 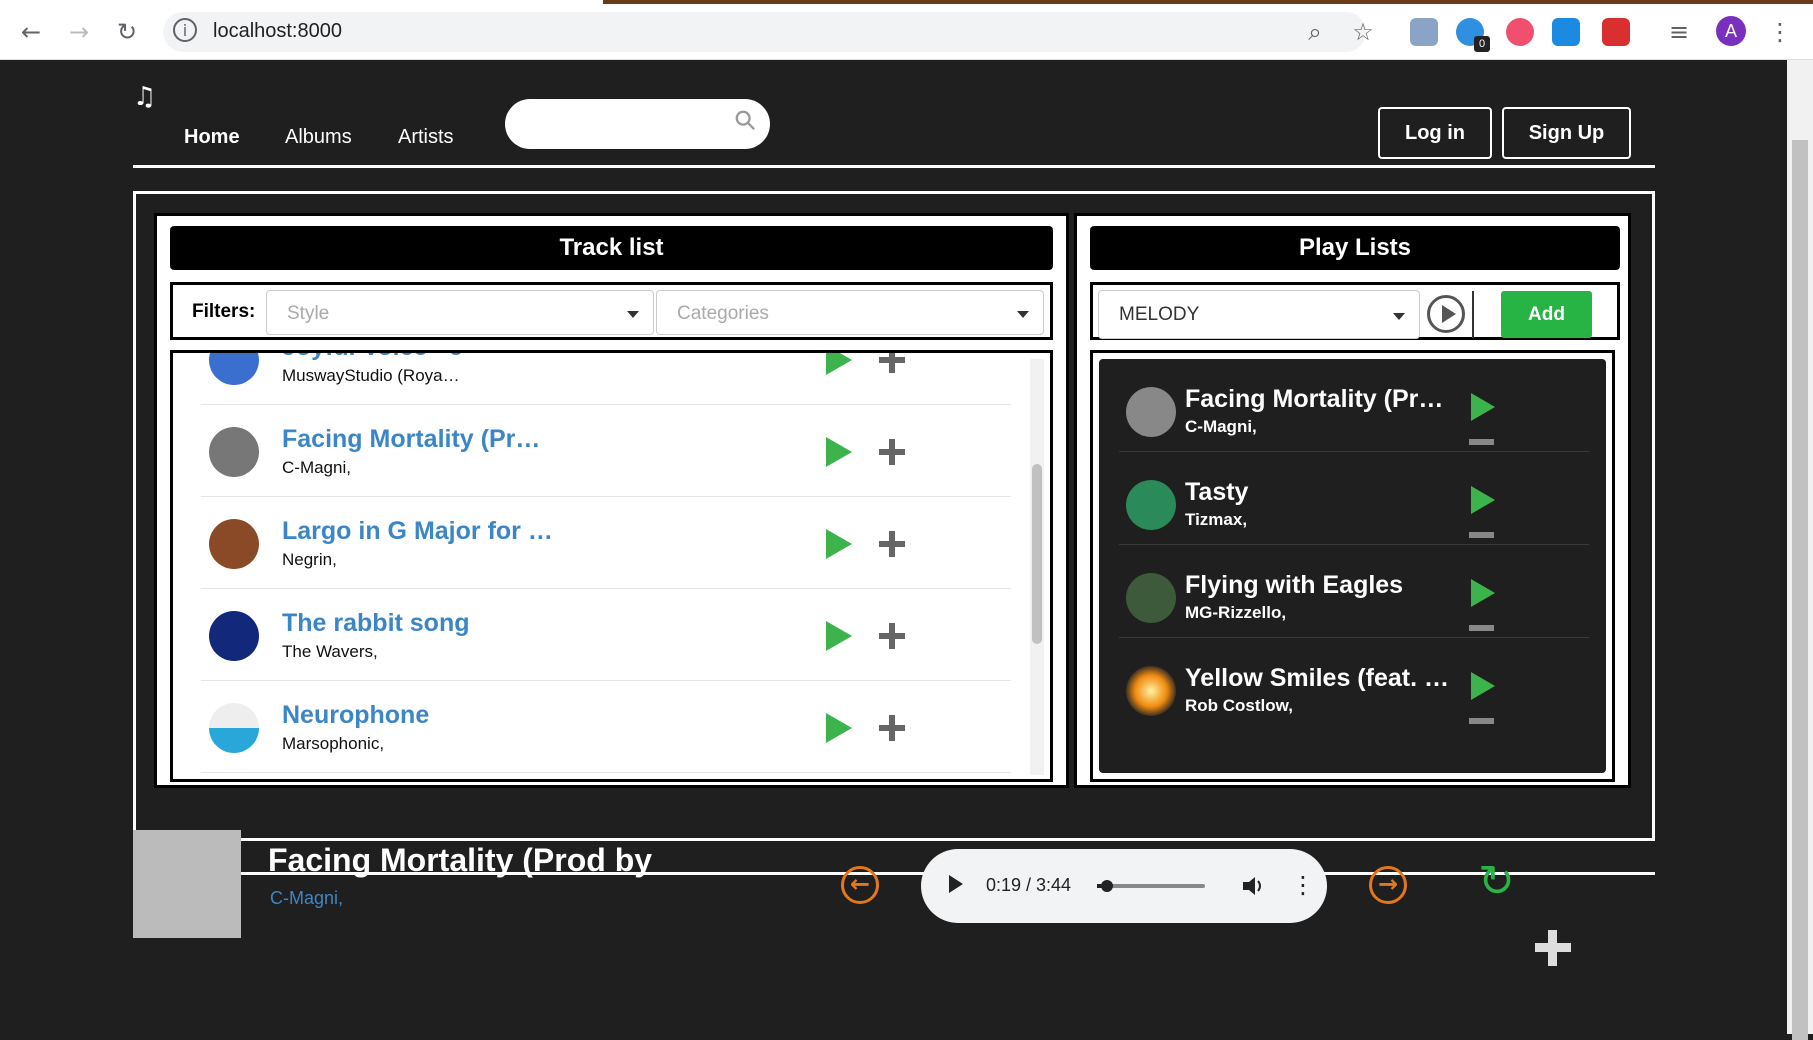 What do you see at coordinates (606, 727) in the screenshot?
I see `track-row: Neurophone Marsophonic,` at bounding box center [606, 727].